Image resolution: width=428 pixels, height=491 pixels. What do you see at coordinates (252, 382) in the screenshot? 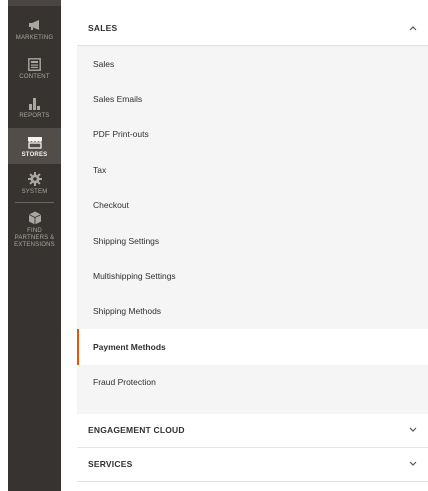
I see `tab-fraud-protection: Fraud Protection` at bounding box center [252, 382].